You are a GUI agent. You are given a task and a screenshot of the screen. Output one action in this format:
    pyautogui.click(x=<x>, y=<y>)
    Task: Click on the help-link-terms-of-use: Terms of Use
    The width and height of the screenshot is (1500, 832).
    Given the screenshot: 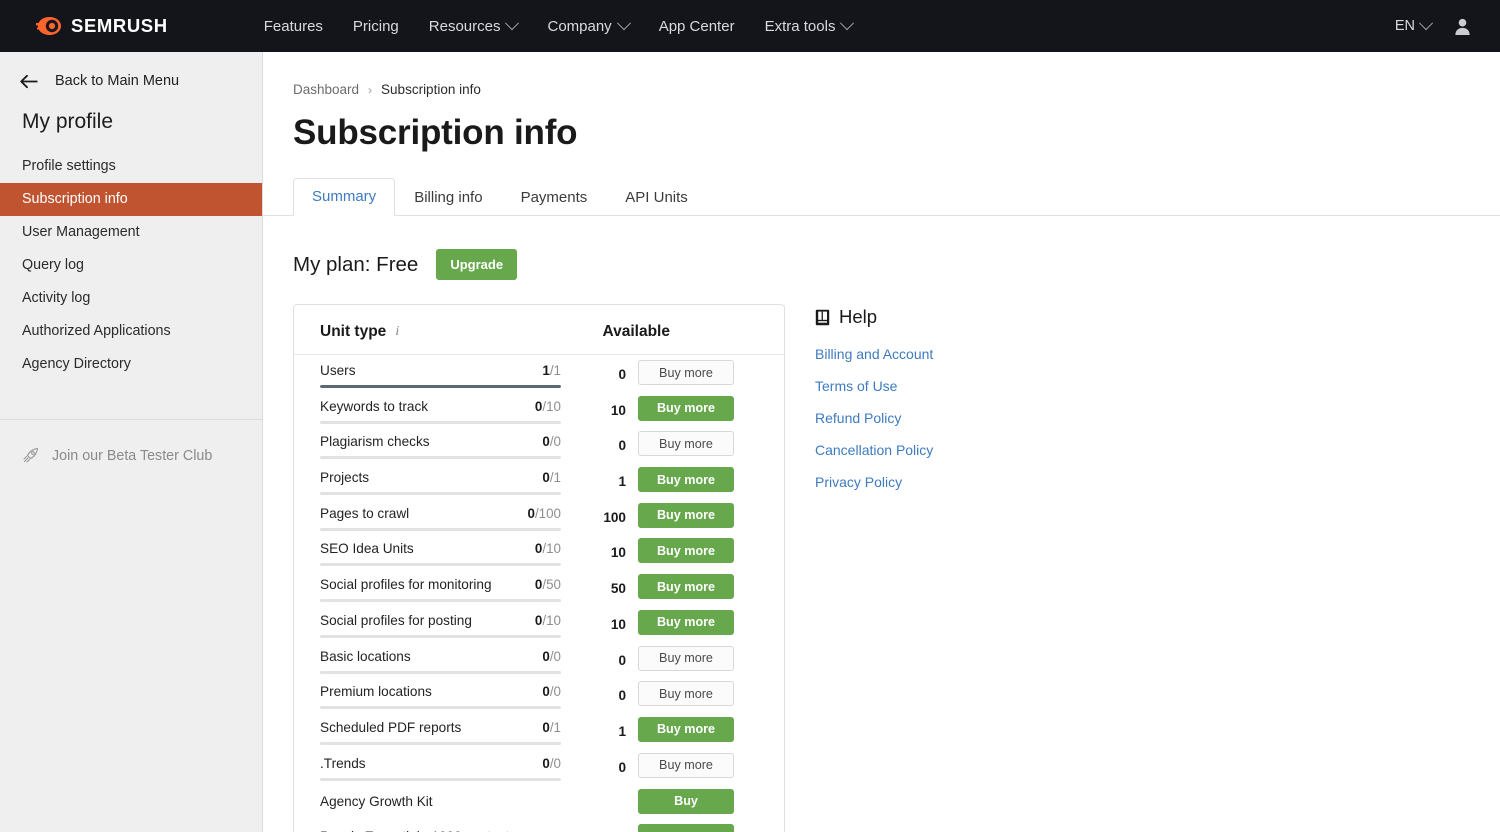 What is the action you would take?
    pyautogui.click(x=975, y=386)
    